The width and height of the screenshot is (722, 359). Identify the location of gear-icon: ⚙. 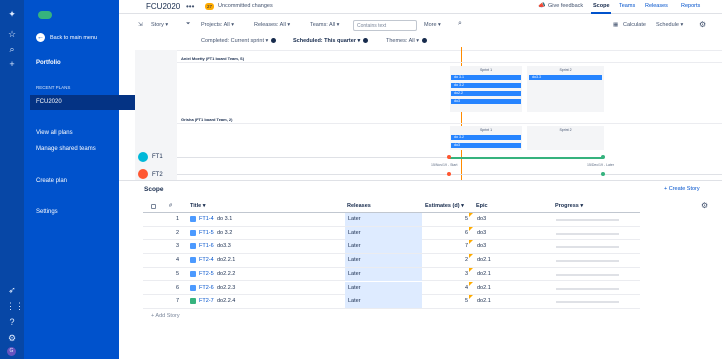
(702, 24).